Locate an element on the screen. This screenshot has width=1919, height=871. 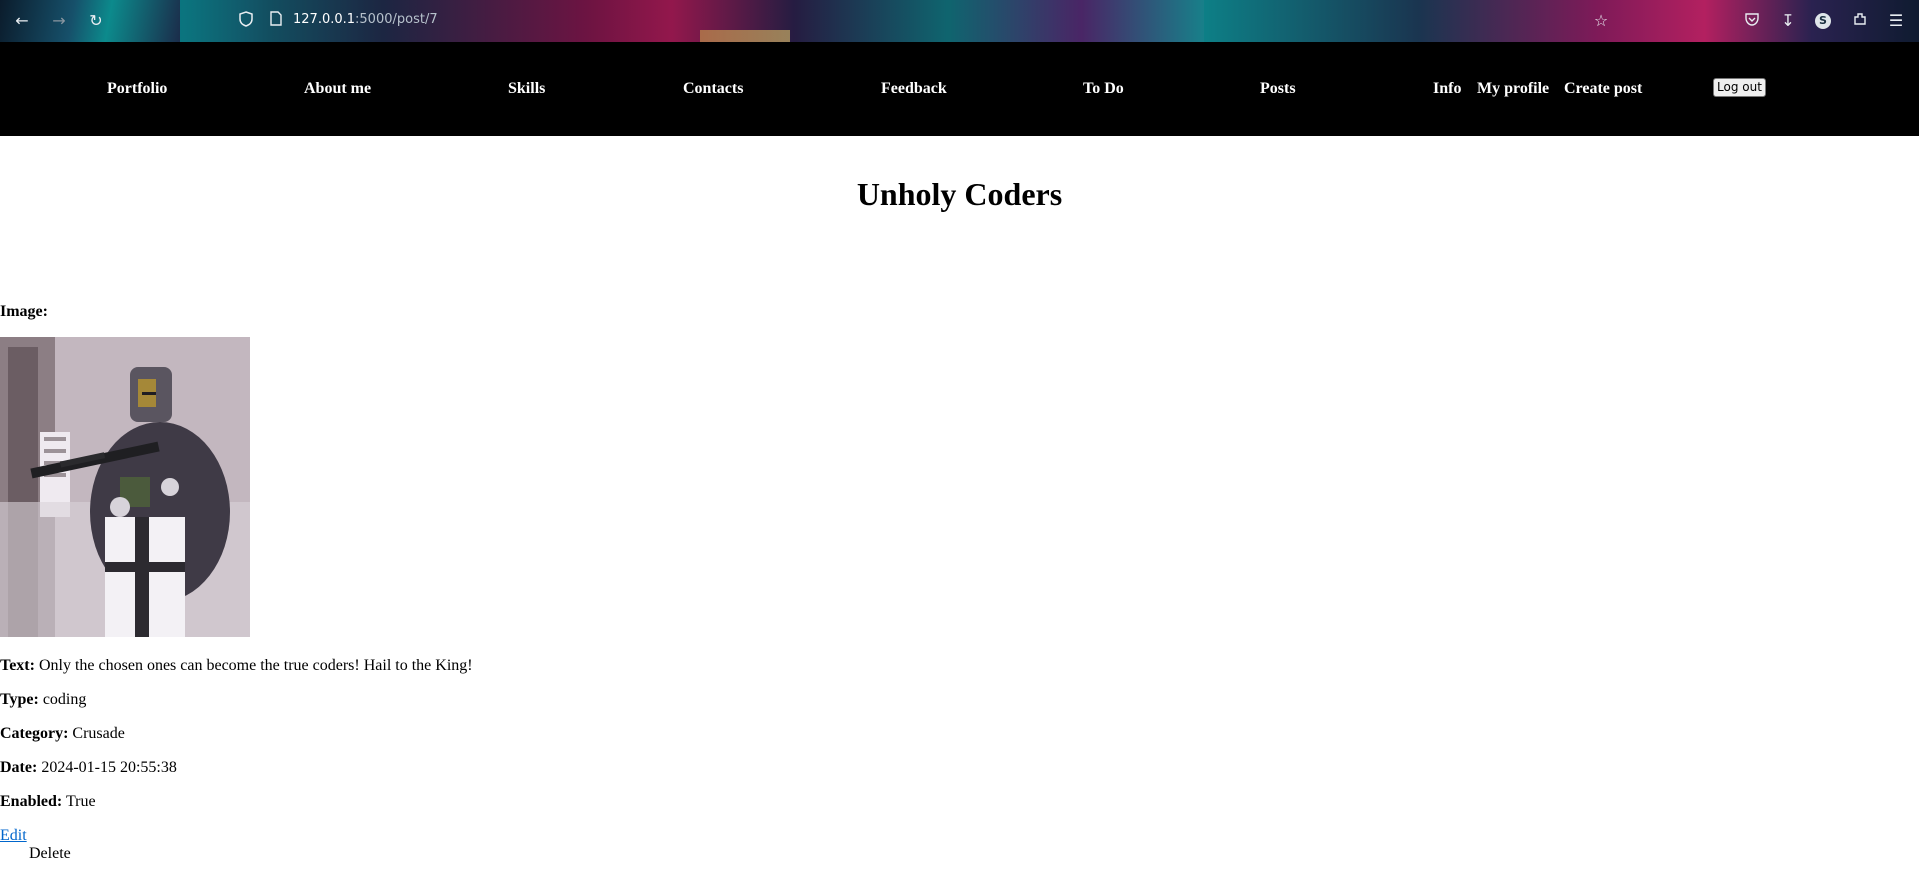
address-bar: 127.0.0.1:5000/post/7 is located at coordinates (365, 19).